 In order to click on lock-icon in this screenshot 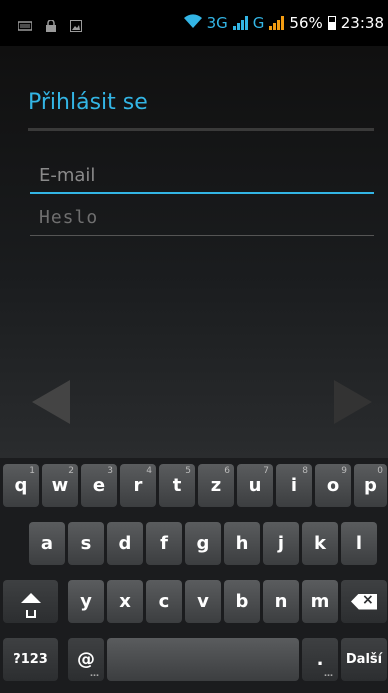, I will do `click(51, 26)`.